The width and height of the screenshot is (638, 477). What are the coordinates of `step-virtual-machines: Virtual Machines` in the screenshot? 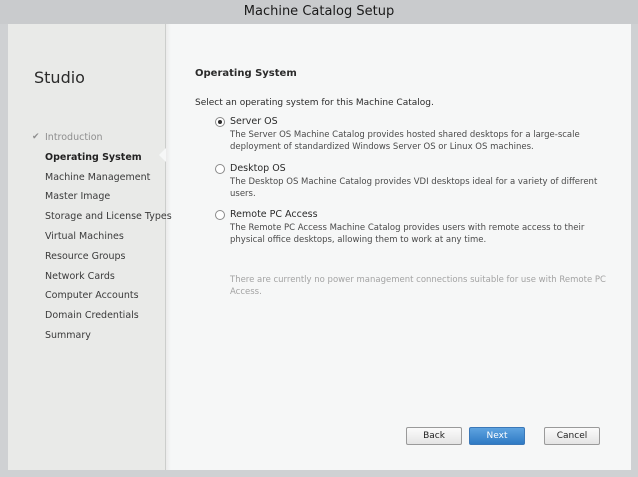 It's located at (102, 237).